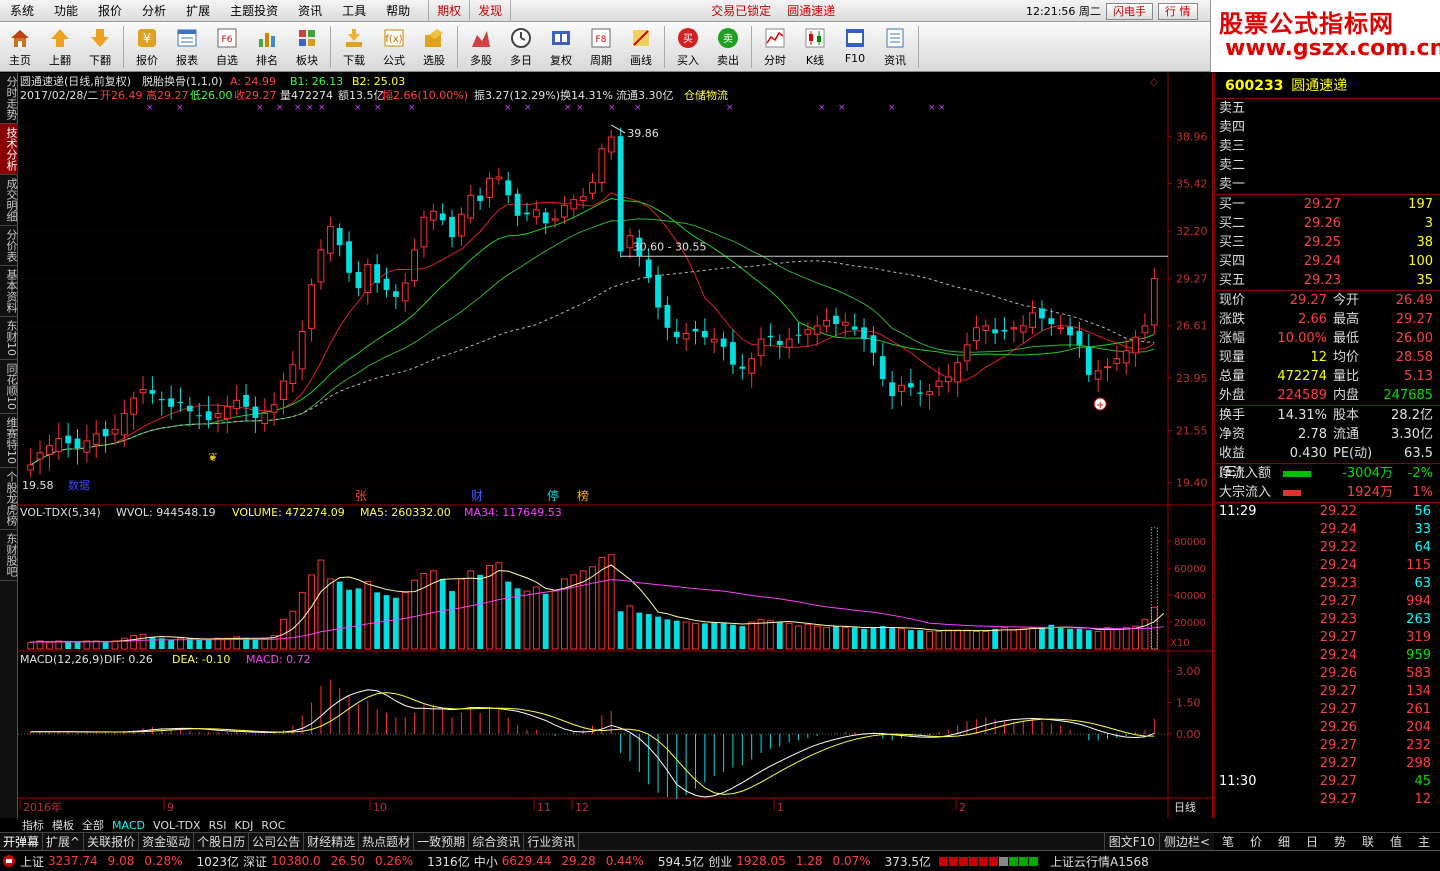 Image resolution: width=1440 pixels, height=871 pixels. I want to click on toolbar-draw-line-button: 画线, so click(641, 46).